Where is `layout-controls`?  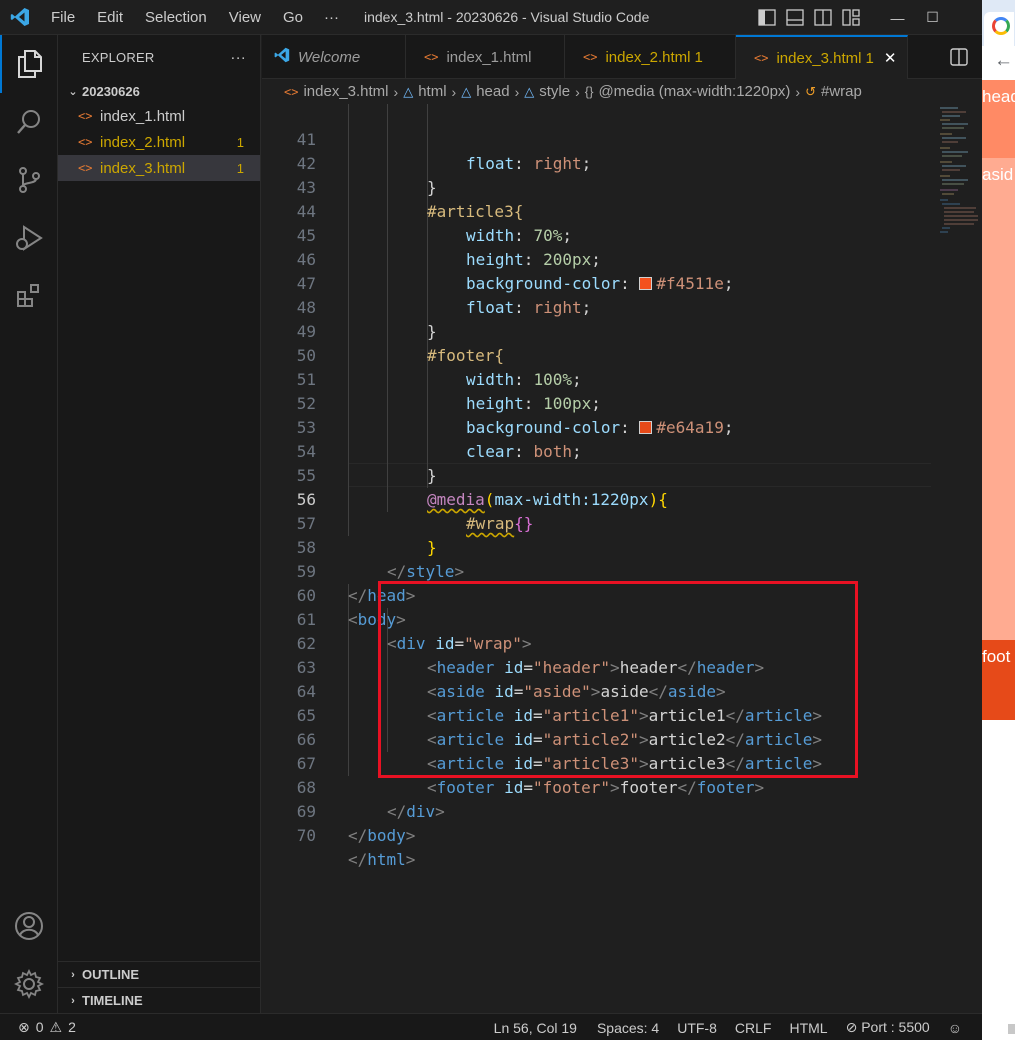 layout-controls is located at coordinates (809, 17).